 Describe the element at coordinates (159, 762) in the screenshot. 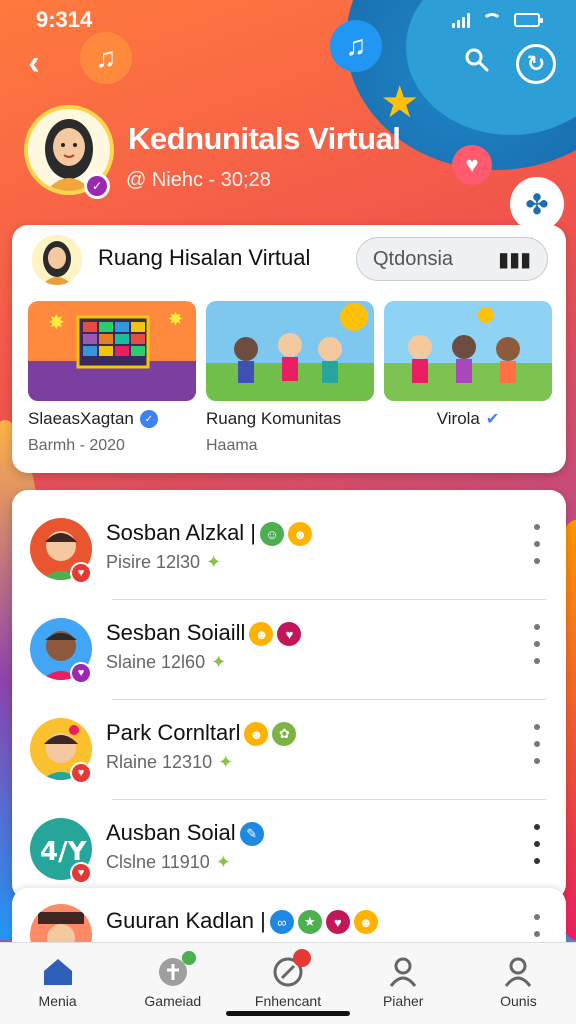

I see `member-meta-text: Rlaine 12310` at that location.